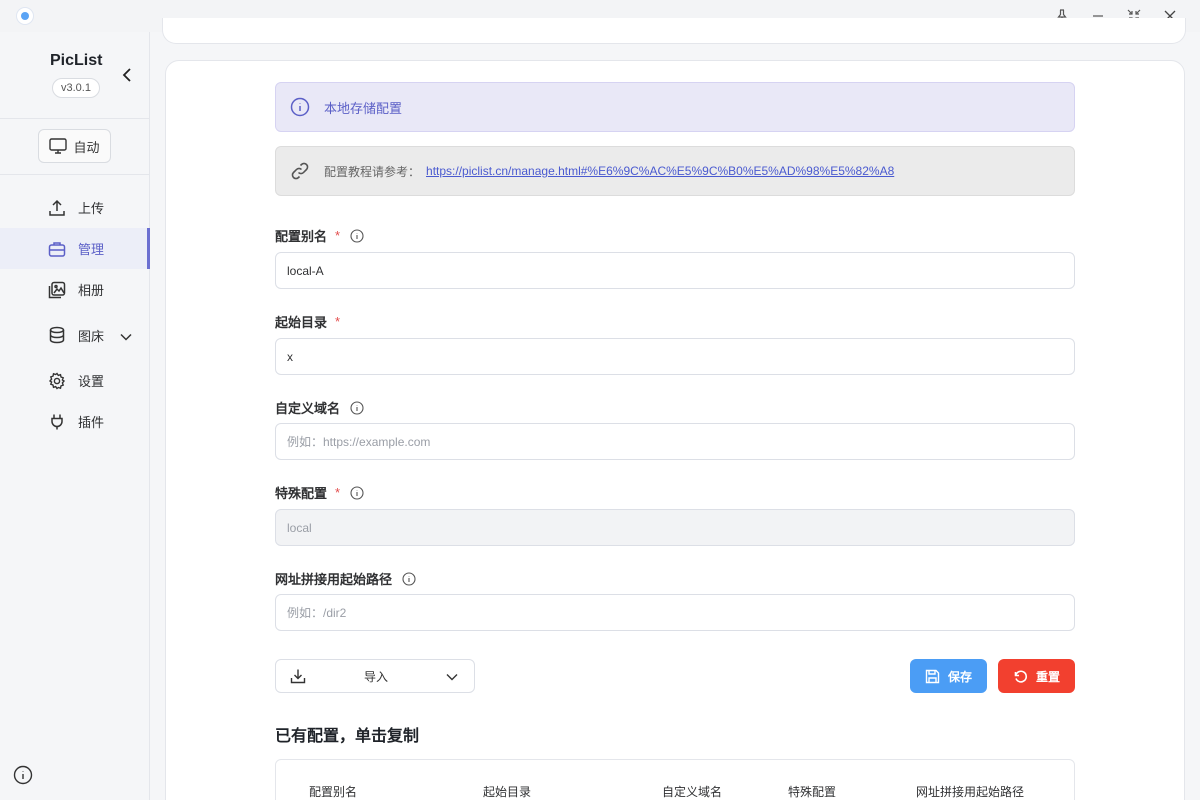 This screenshot has width=1200, height=800. Describe the element at coordinates (347, 736) in the screenshot. I see `existing-configs-title: 已有配置，单击复制` at that location.